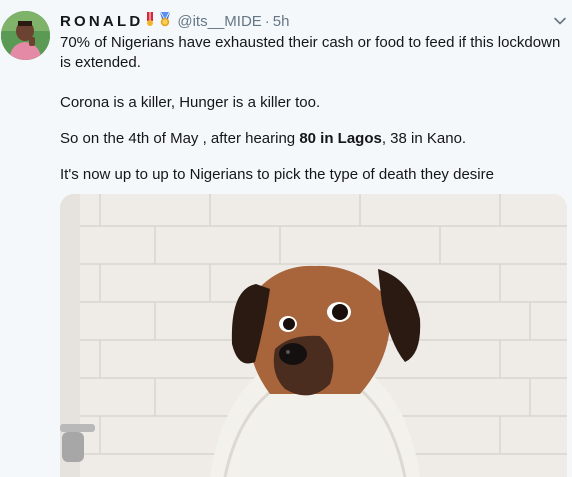 This screenshot has width=572, height=477. What do you see at coordinates (424, 138) in the screenshot?
I see `tweet-text-segment: , 38 in Kano.` at bounding box center [424, 138].